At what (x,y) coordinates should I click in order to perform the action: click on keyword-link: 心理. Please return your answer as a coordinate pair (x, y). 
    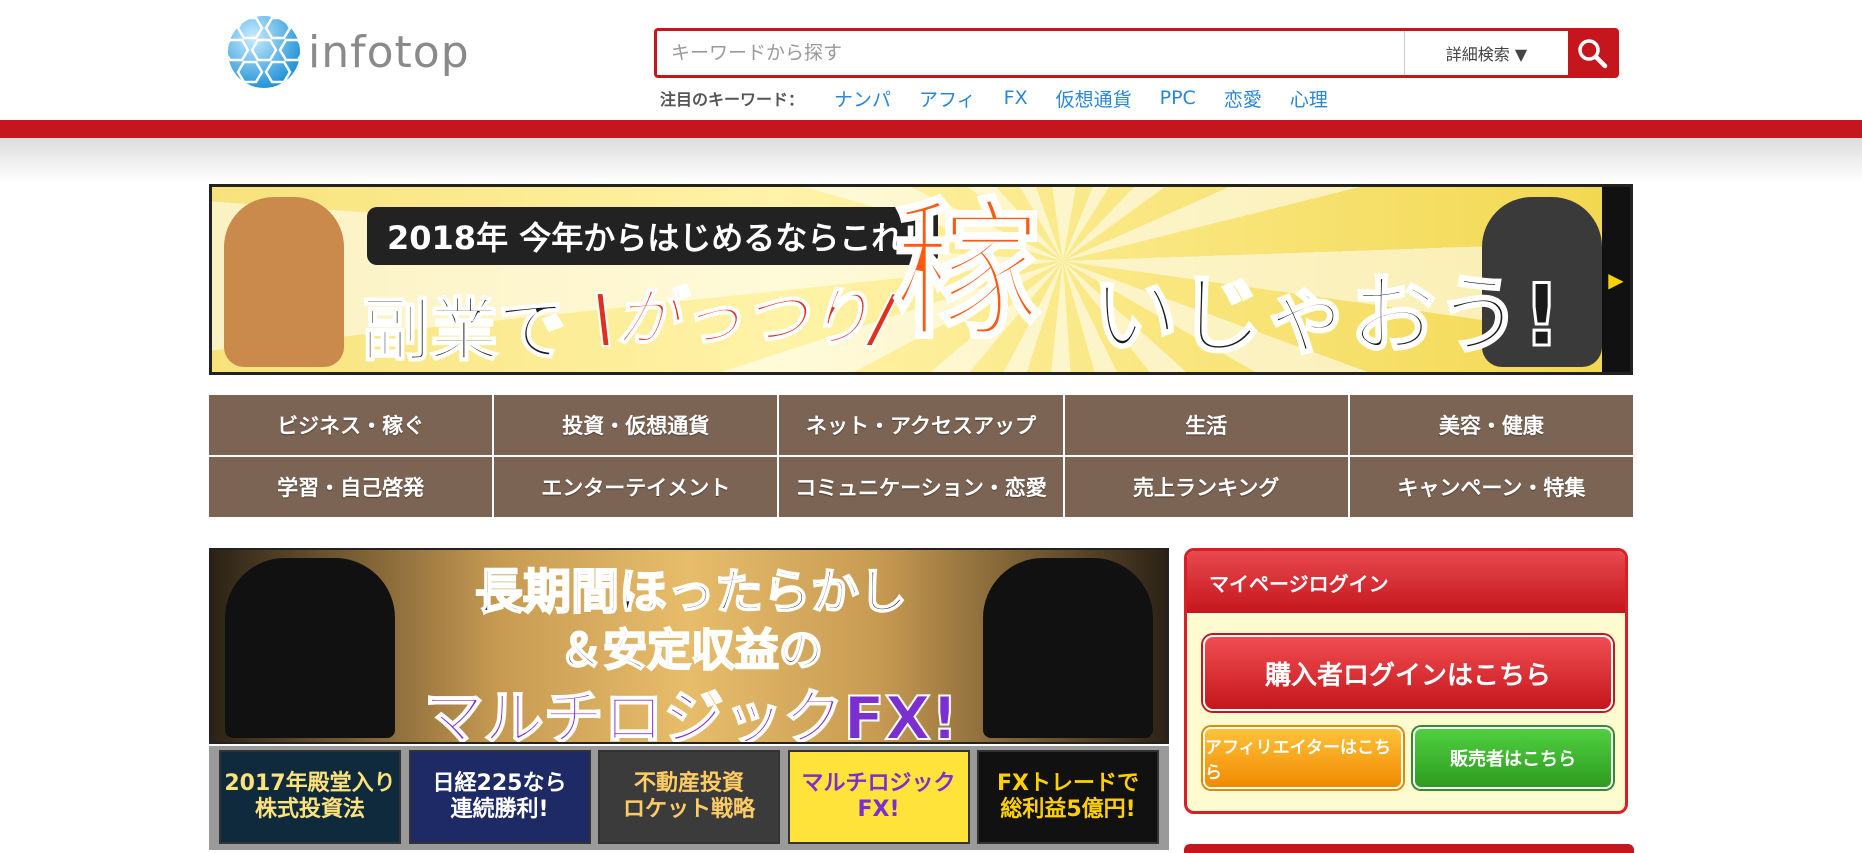
    Looking at the image, I should click on (1309, 98).